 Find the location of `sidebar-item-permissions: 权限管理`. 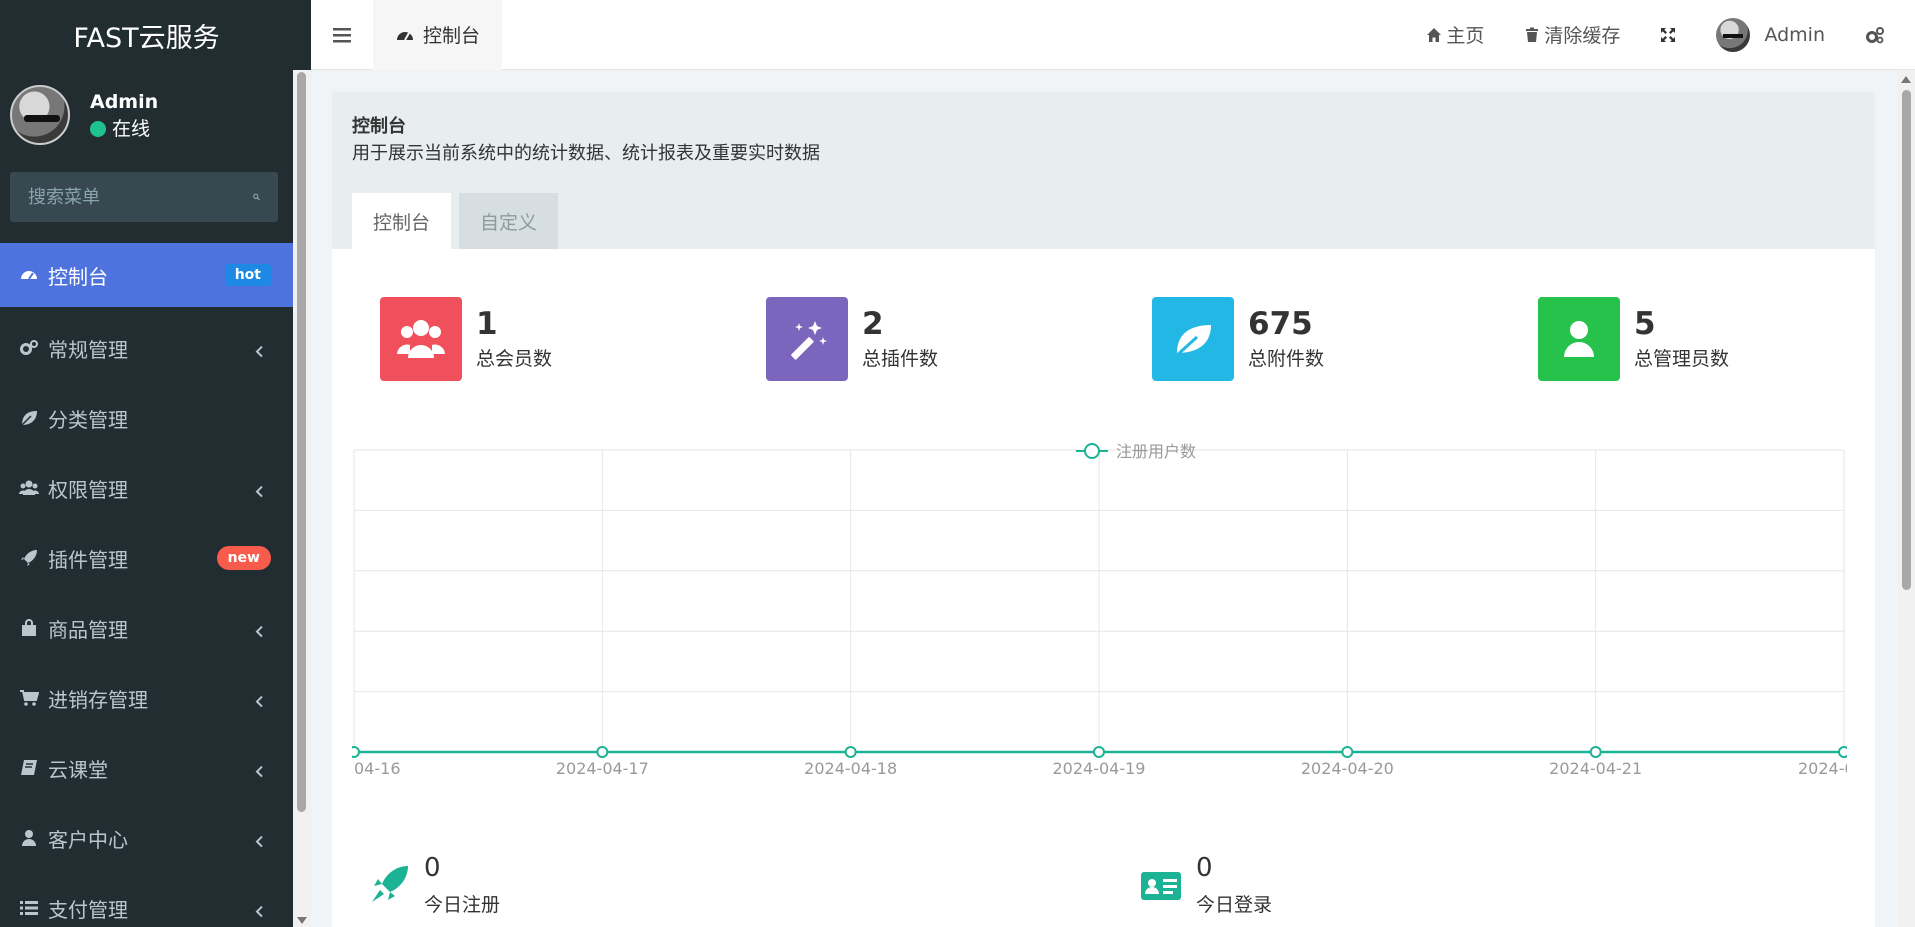

sidebar-item-permissions: 权限管理 is located at coordinates (146, 488).